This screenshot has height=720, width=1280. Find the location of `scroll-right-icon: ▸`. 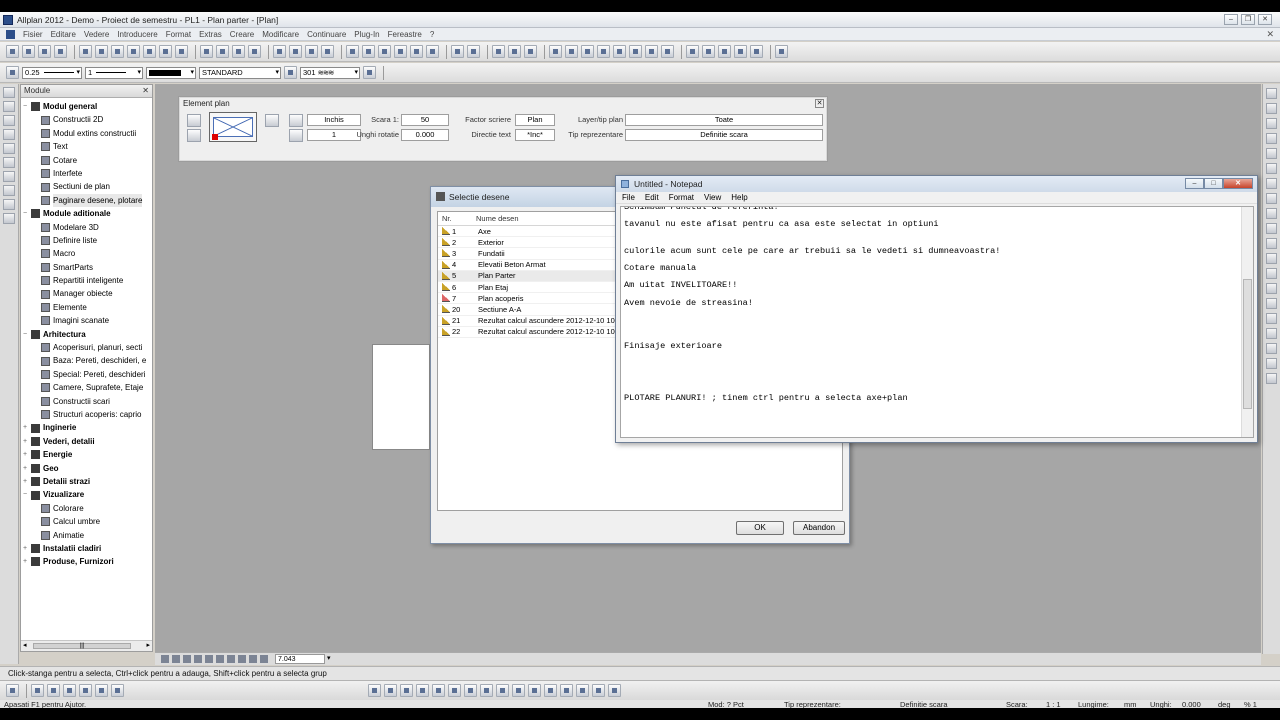

scroll-right-icon: ▸ is located at coordinates (148, 646).